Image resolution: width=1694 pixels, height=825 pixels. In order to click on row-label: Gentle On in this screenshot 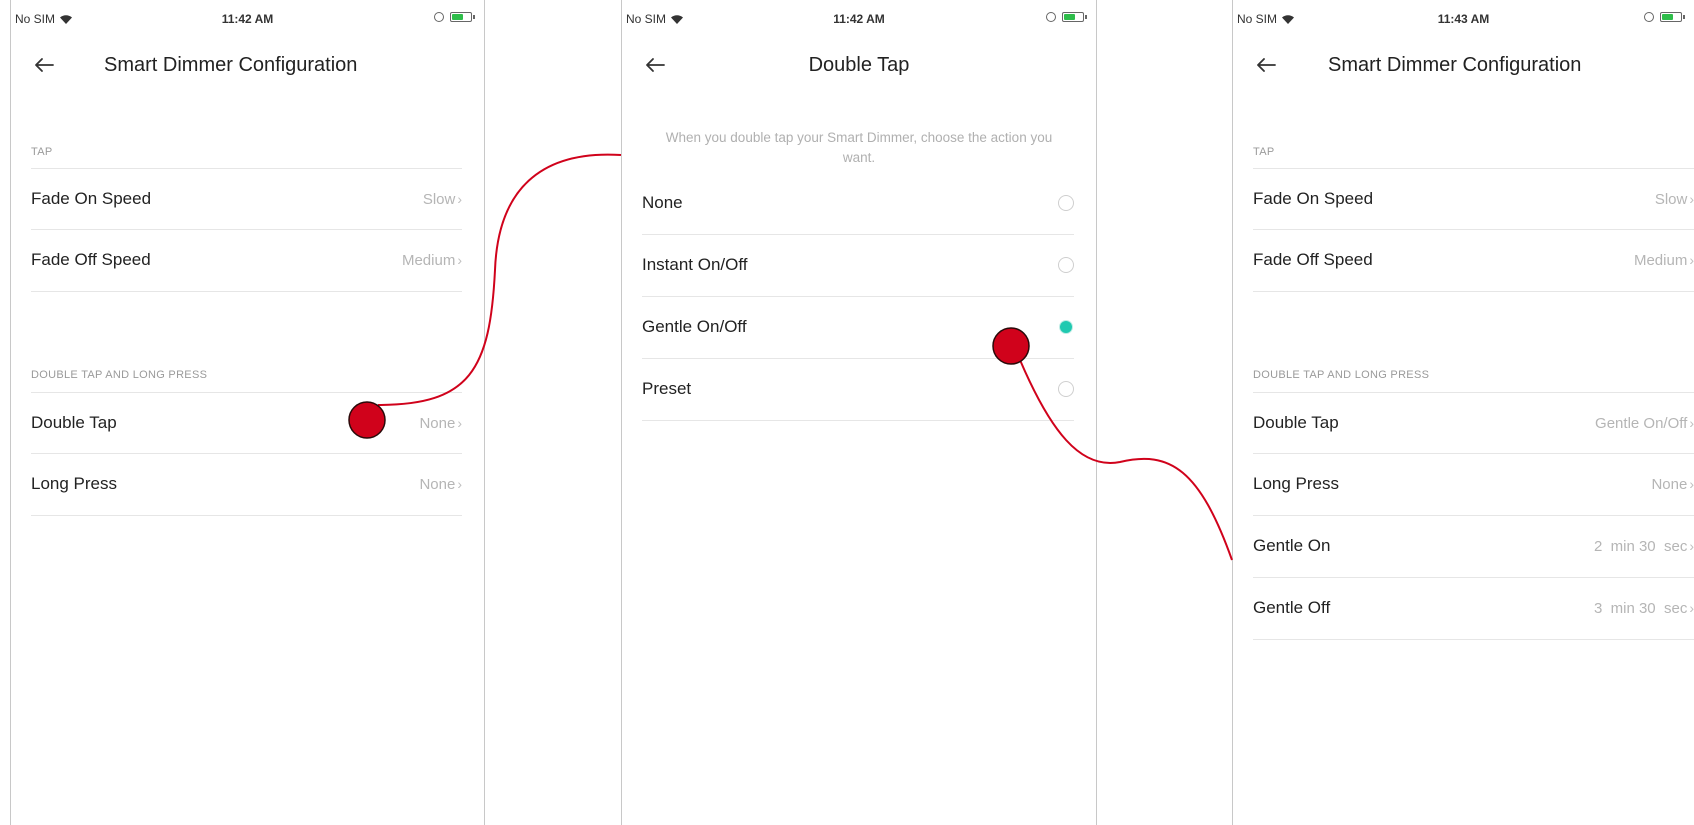, I will do `click(1292, 545)`.